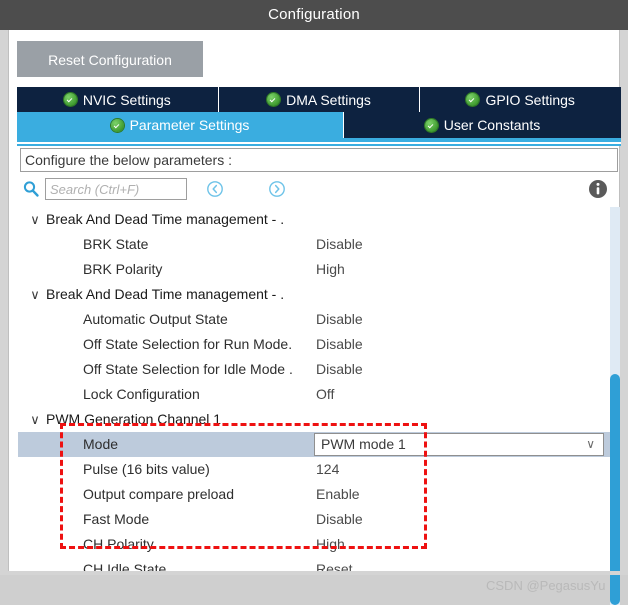 Image resolution: width=628 pixels, height=605 pixels. Describe the element at coordinates (314, 519) in the screenshot. I see `tree-param-row: Fast Mode Disable` at that location.